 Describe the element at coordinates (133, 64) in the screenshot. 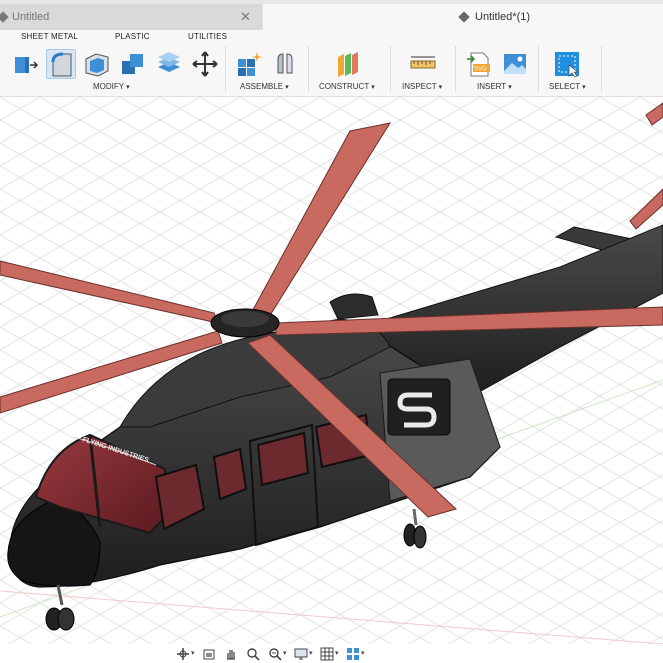

I see `combine-icon` at that location.